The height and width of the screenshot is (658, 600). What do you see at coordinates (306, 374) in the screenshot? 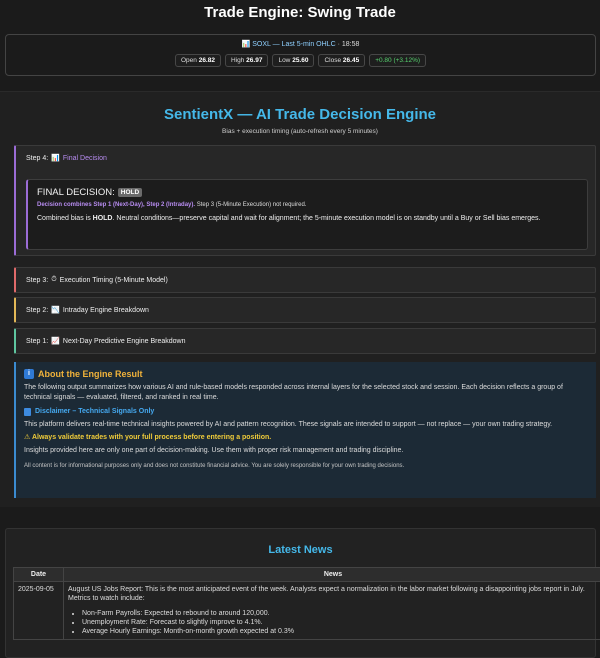
I see `about-heading: i About the Engine Result` at bounding box center [306, 374].